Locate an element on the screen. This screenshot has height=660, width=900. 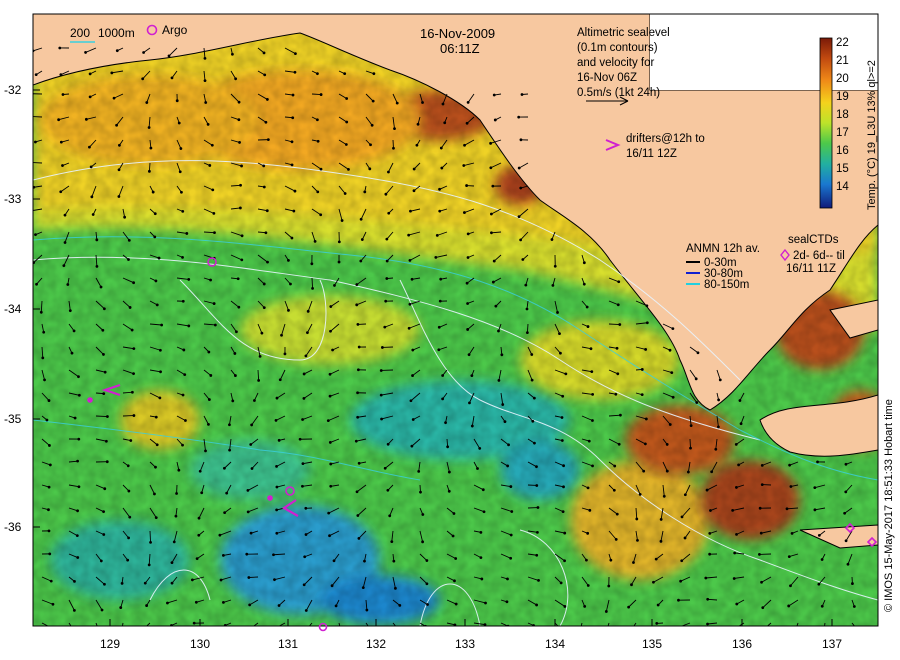
y-tick-label: -36 is located at coordinates (13, 527).